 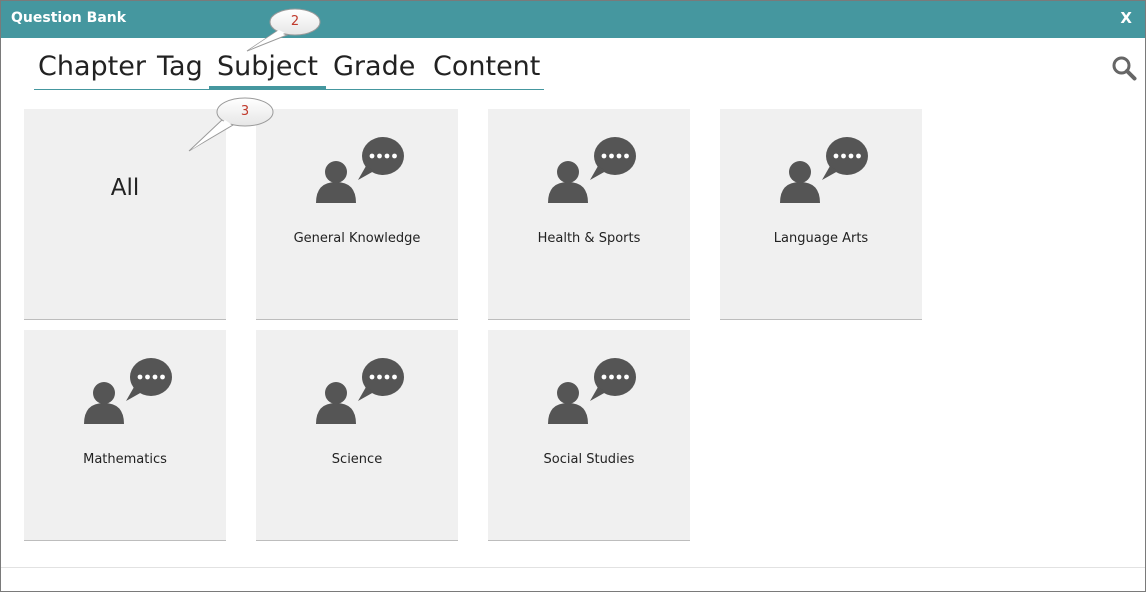 What do you see at coordinates (821, 214) in the screenshot?
I see `tile-language-arts: Language Arts` at bounding box center [821, 214].